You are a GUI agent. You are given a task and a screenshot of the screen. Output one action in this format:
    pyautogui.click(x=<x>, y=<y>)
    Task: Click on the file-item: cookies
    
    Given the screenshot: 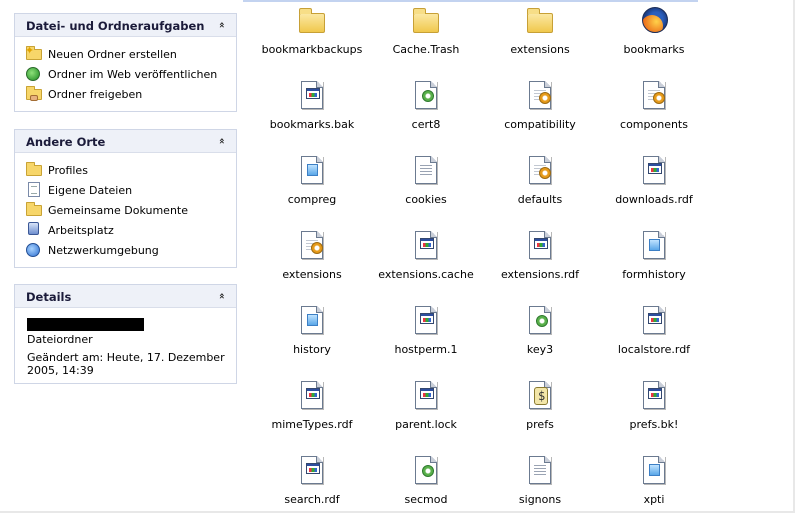 What is the action you would take?
    pyautogui.click(x=426, y=181)
    